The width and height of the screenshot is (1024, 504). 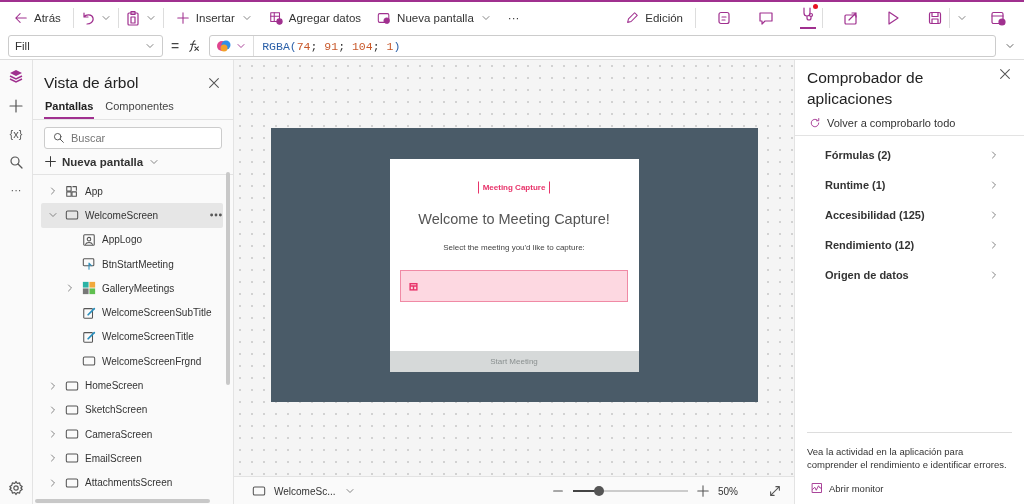 What do you see at coordinates (16, 190) in the screenshot?
I see `more-icon: ···` at bounding box center [16, 190].